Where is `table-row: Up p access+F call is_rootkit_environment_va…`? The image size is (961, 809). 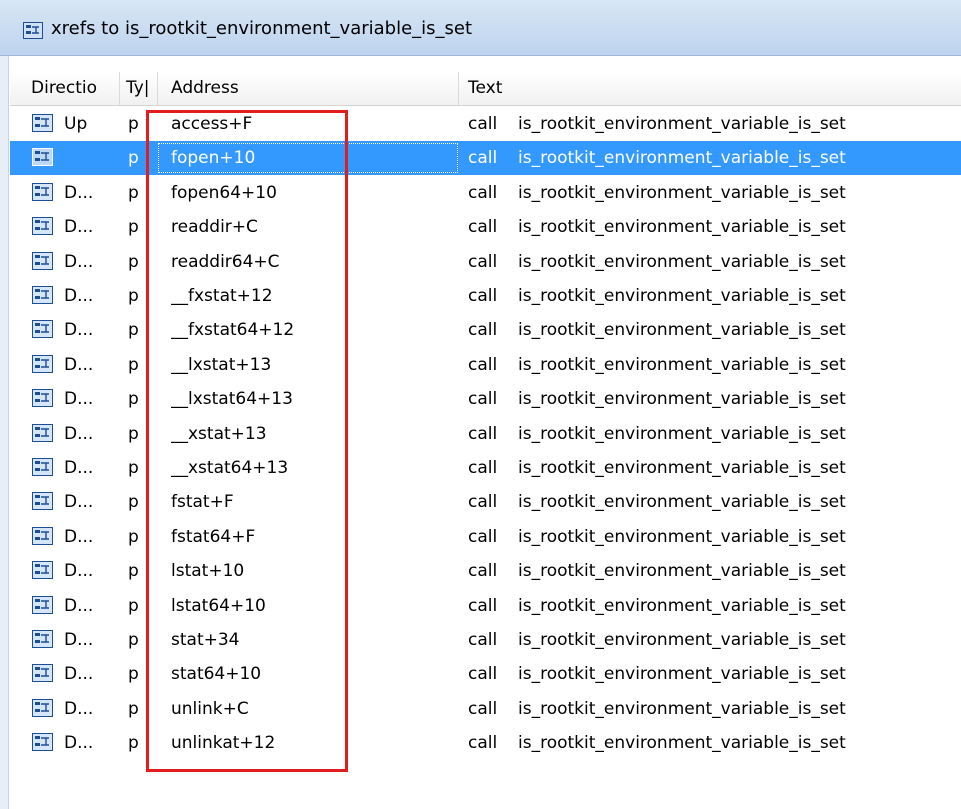 table-row: Up p access+F call is_rootkit_environment_va… is located at coordinates (485, 124).